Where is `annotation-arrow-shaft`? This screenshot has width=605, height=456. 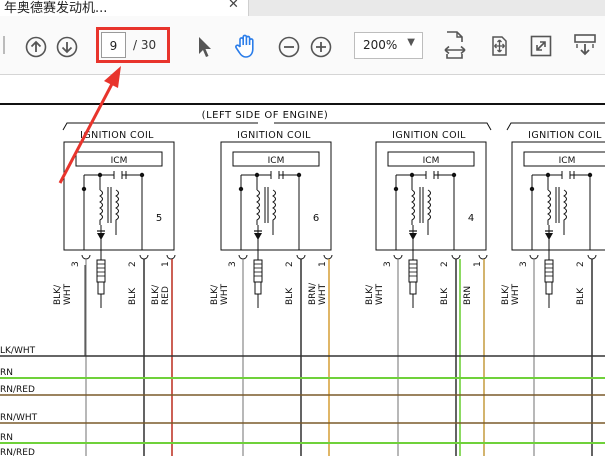 annotation-arrow-shaft is located at coordinates (86, 132).